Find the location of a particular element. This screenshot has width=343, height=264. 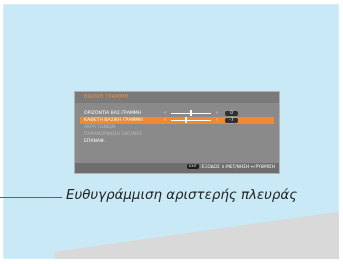

slider-track is located at coordinates (191, 120).